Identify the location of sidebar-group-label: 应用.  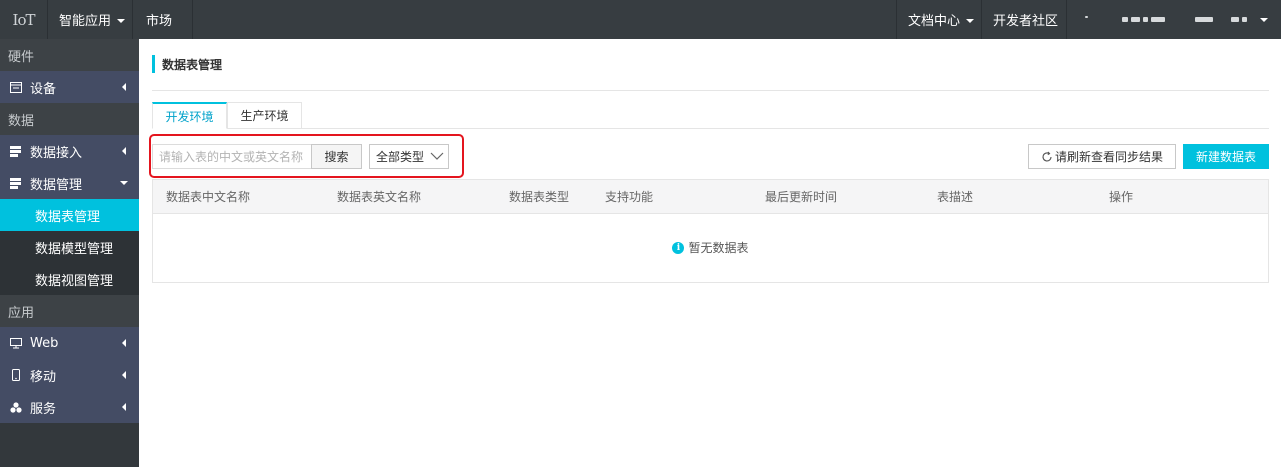
(21, 313).